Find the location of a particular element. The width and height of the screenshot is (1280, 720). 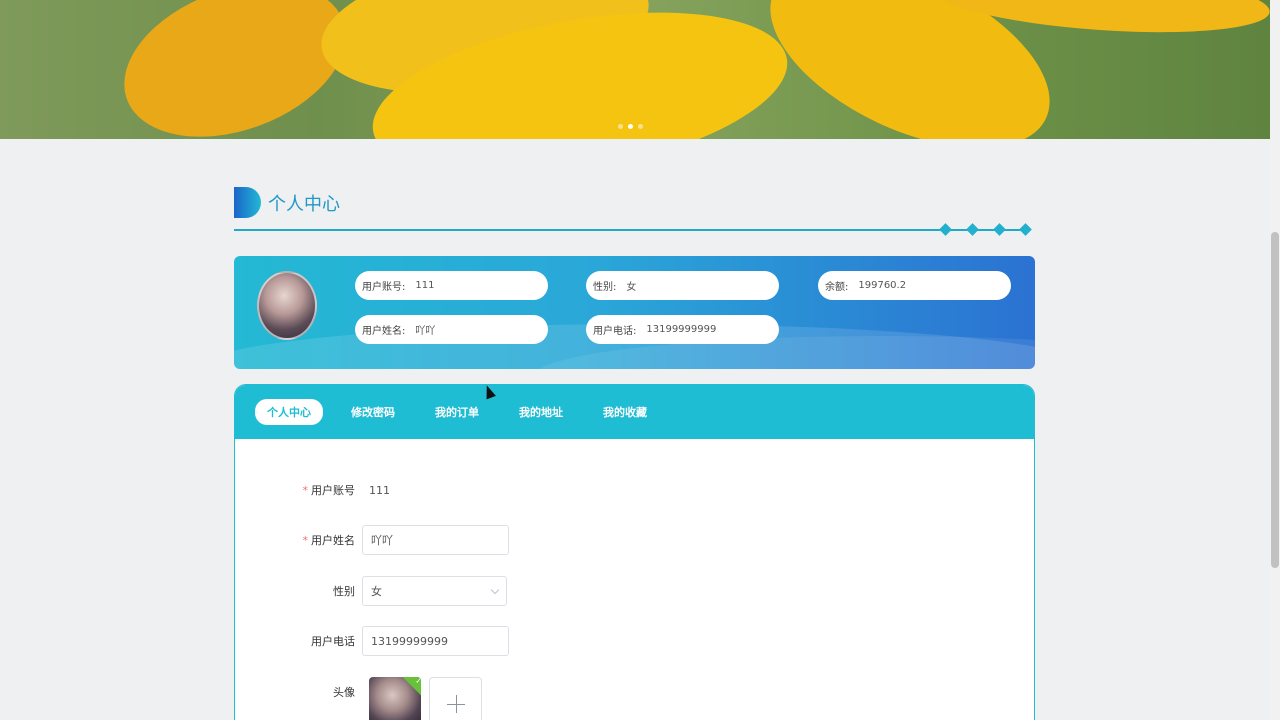

account-pill: 用户账号: 111 is located at coordinates (451, 285).